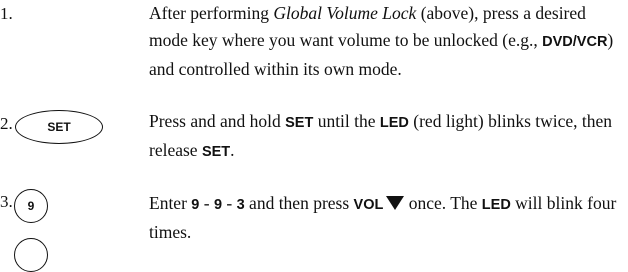 The width and height of the screenshot is (628, 272). Describe the element at coordinates (395, 203) in the screenshot. I see `triangle-down-icon` at that location.